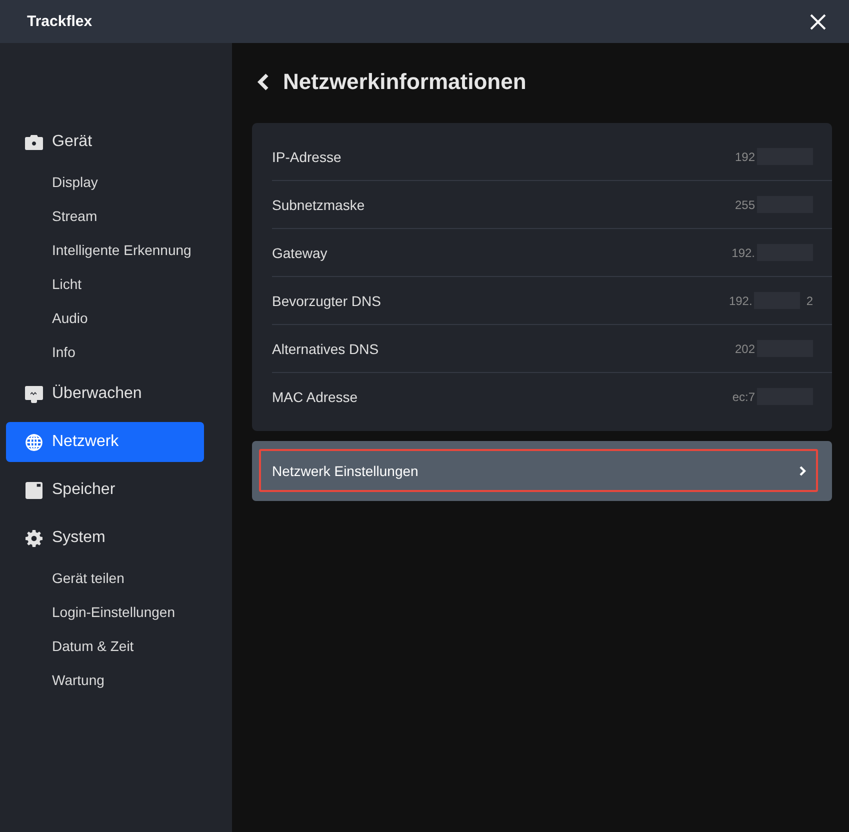  Describe the element at coordinates (75, 182) in the screenshot. I see `nav-subitem: Display` at that location.